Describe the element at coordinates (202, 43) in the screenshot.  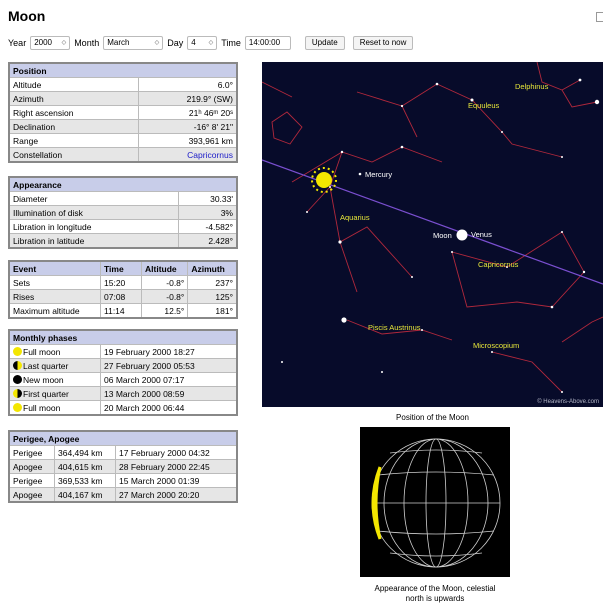
I see `day-input: 4 ◇` at that location.